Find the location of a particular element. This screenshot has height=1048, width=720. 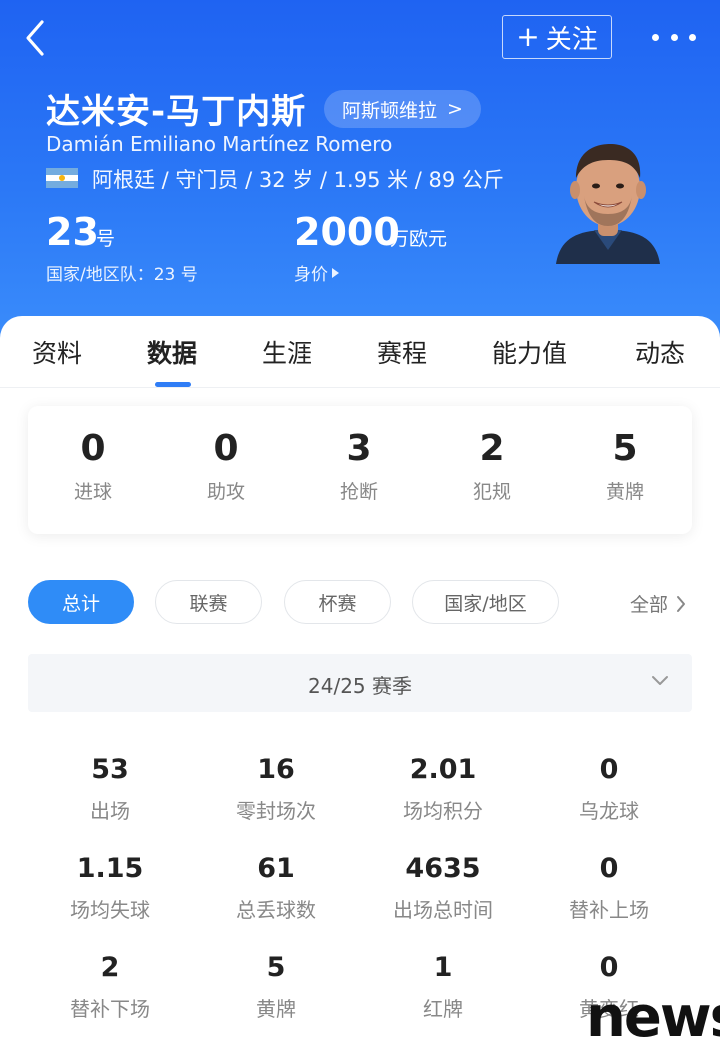

summary-item: 3 抢断 is located at coordinates (359, 466).